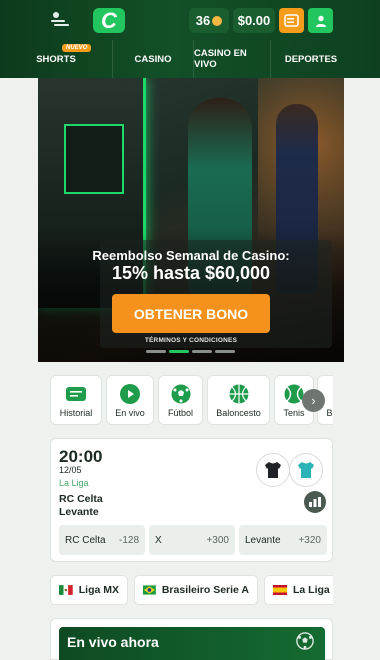  I want to click on category-label: Tenis, so click(294, 413).